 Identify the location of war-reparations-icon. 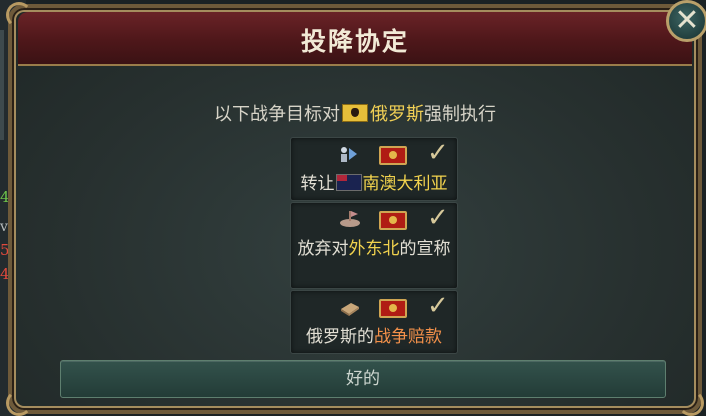
(350, 307).